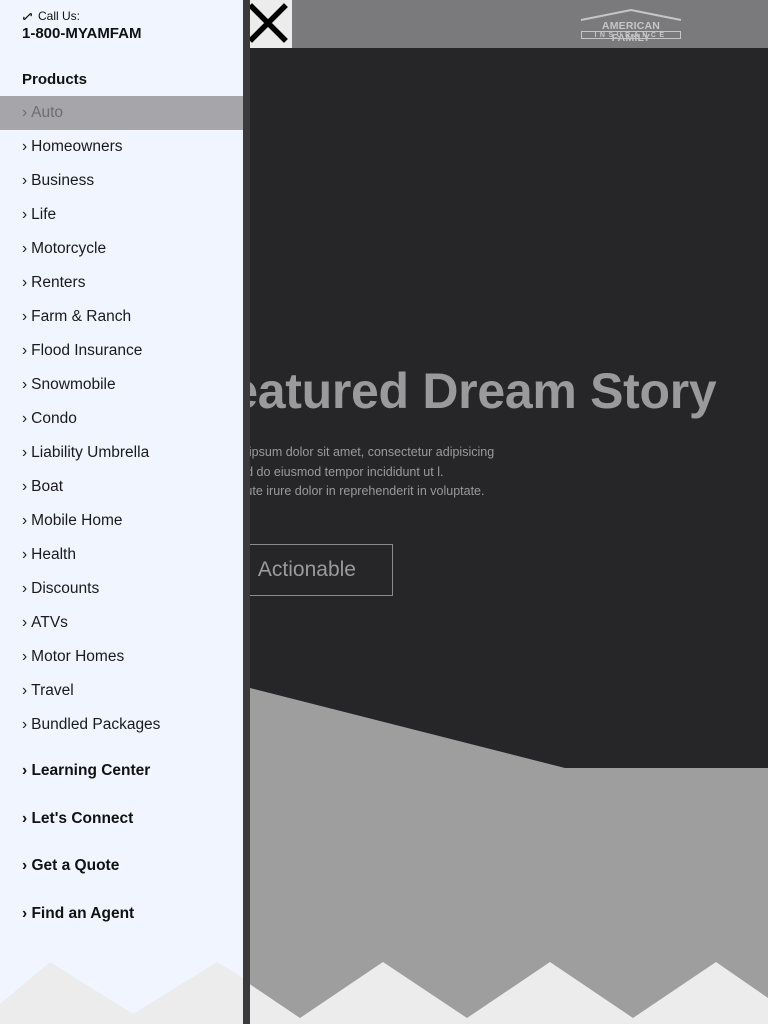 Image resolution: width=768 pixels, height=1024 pixels. I want to click on menu-item-liability-umbrella: › Liability Umbrella, so click(121, 453).